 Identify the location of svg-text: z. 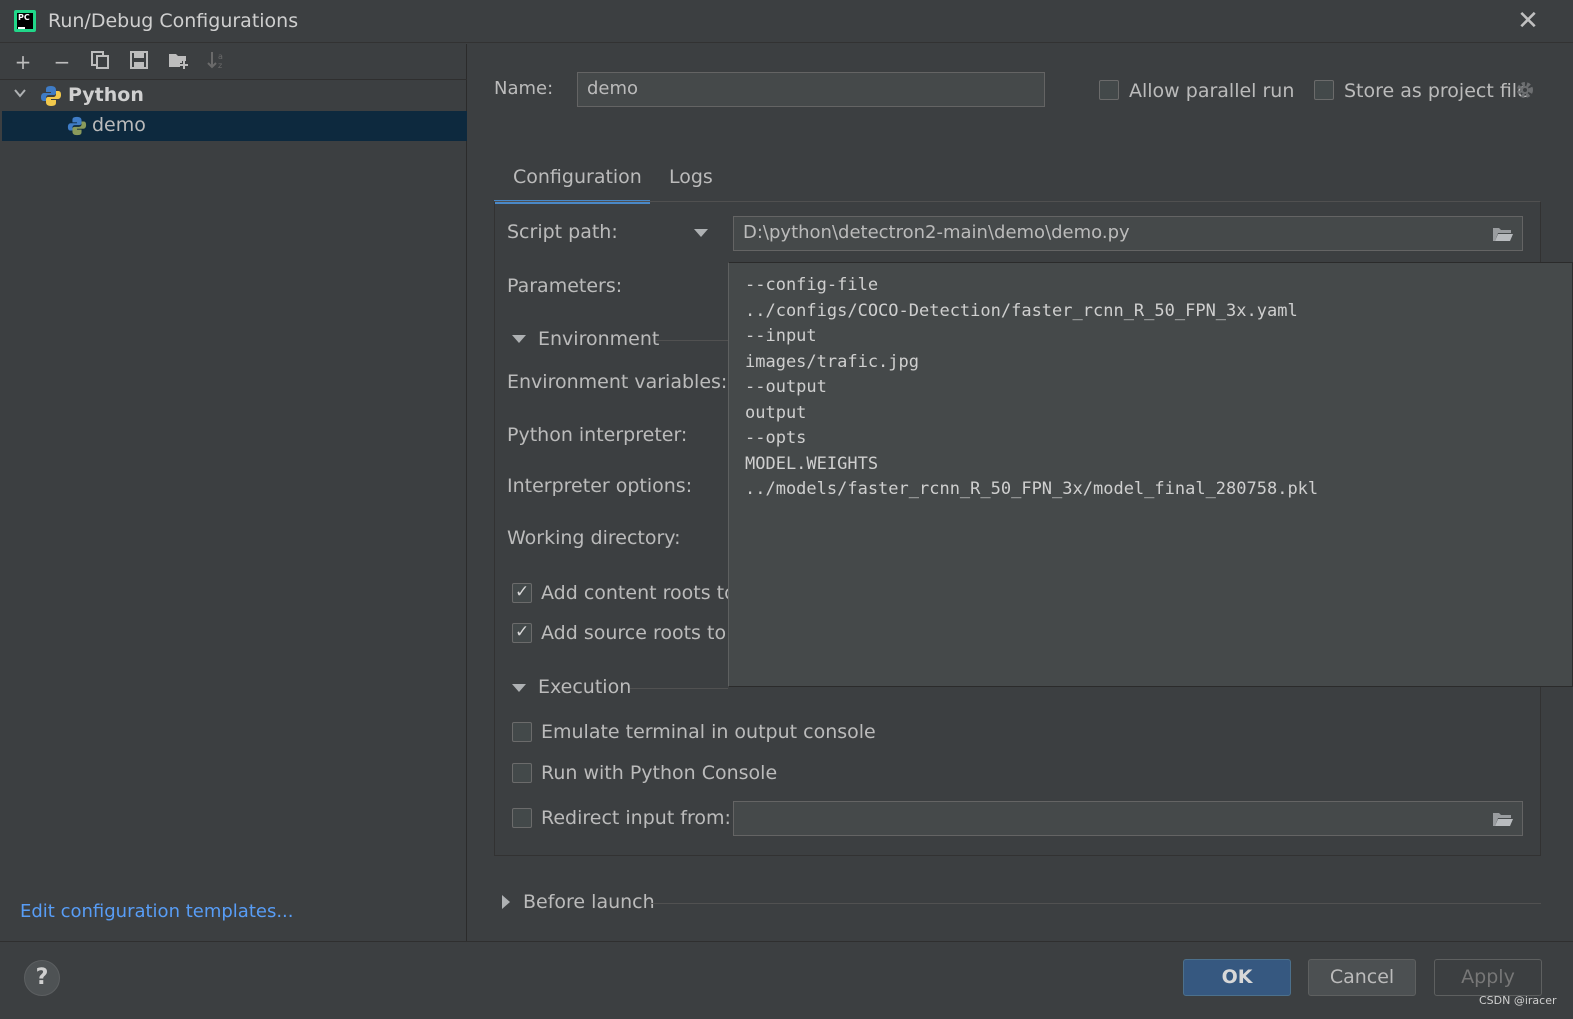
(220, 65).